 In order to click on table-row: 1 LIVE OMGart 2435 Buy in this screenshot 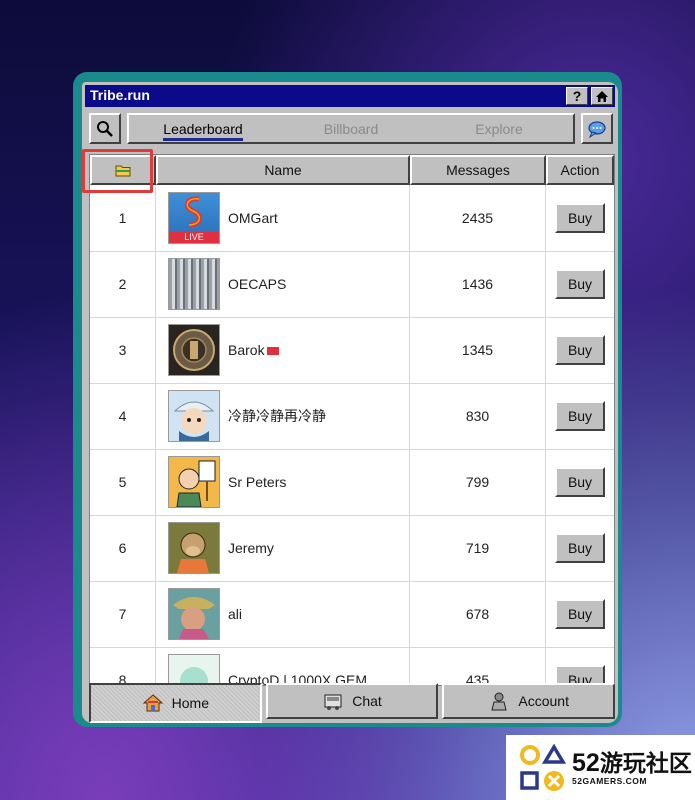, I will do `click(352, 218)`.